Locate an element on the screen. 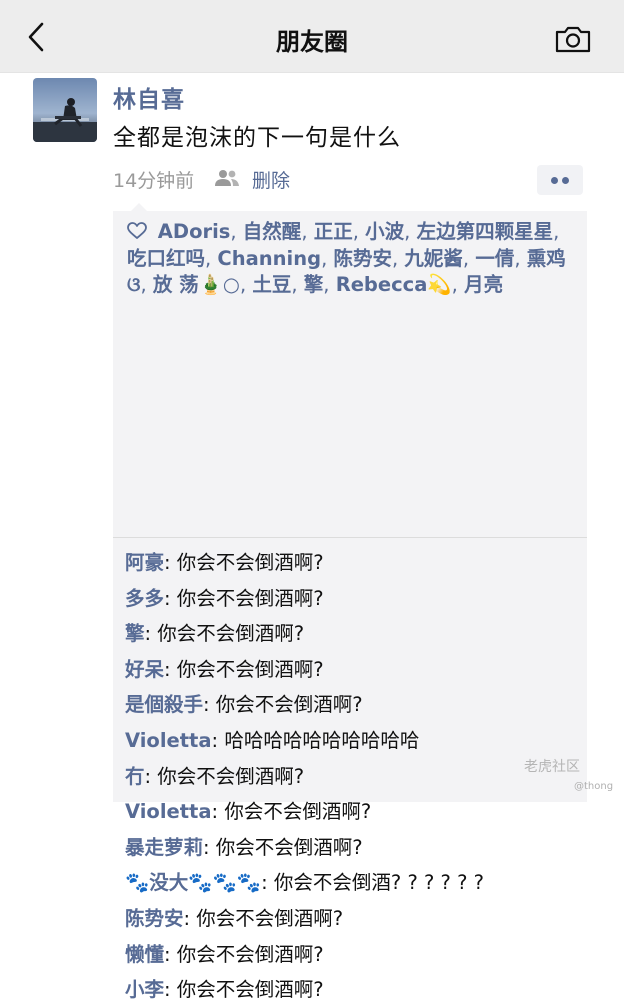 Image resolution: width=624 pixels, height=1008 pixels. comment-author: 小李 is located at coordinates (144, 989).